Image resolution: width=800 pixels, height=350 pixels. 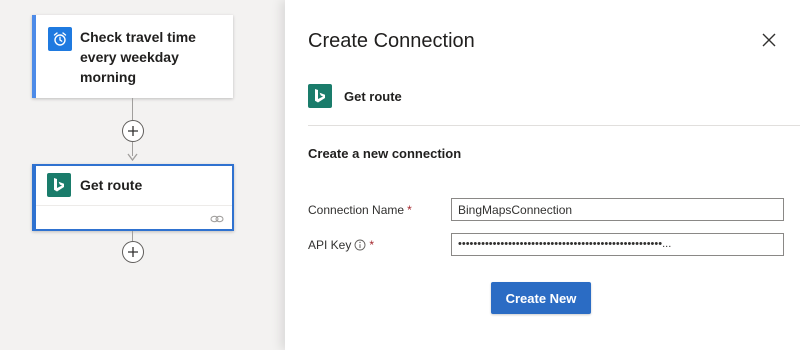 What do you see at coordinates (356, 210) in the screenshot?
I see `connection-name-label-text: Connection Name` at bounding box center [356, 210].